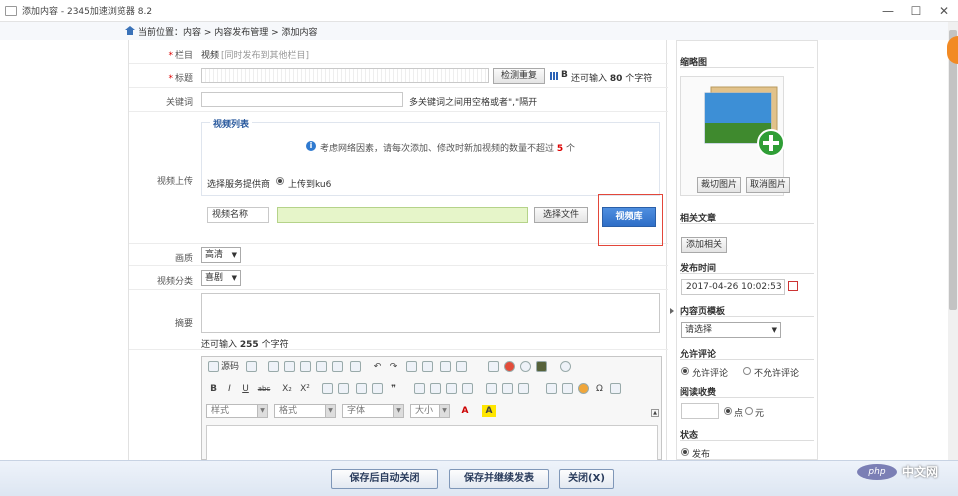 Image resolution: width=958 pixels, height=496 pixels. I want to click on video-icon, so click(541, 366).